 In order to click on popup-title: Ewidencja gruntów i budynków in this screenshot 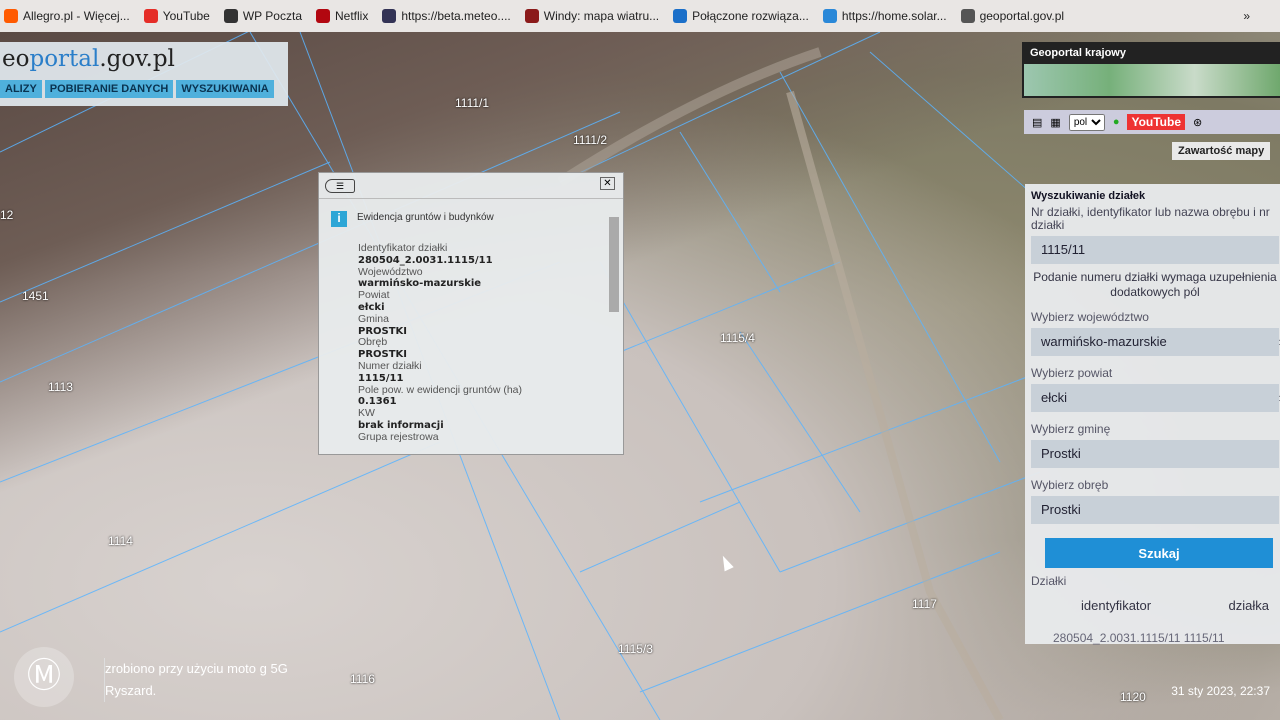, I will do `click(425, 217)`.